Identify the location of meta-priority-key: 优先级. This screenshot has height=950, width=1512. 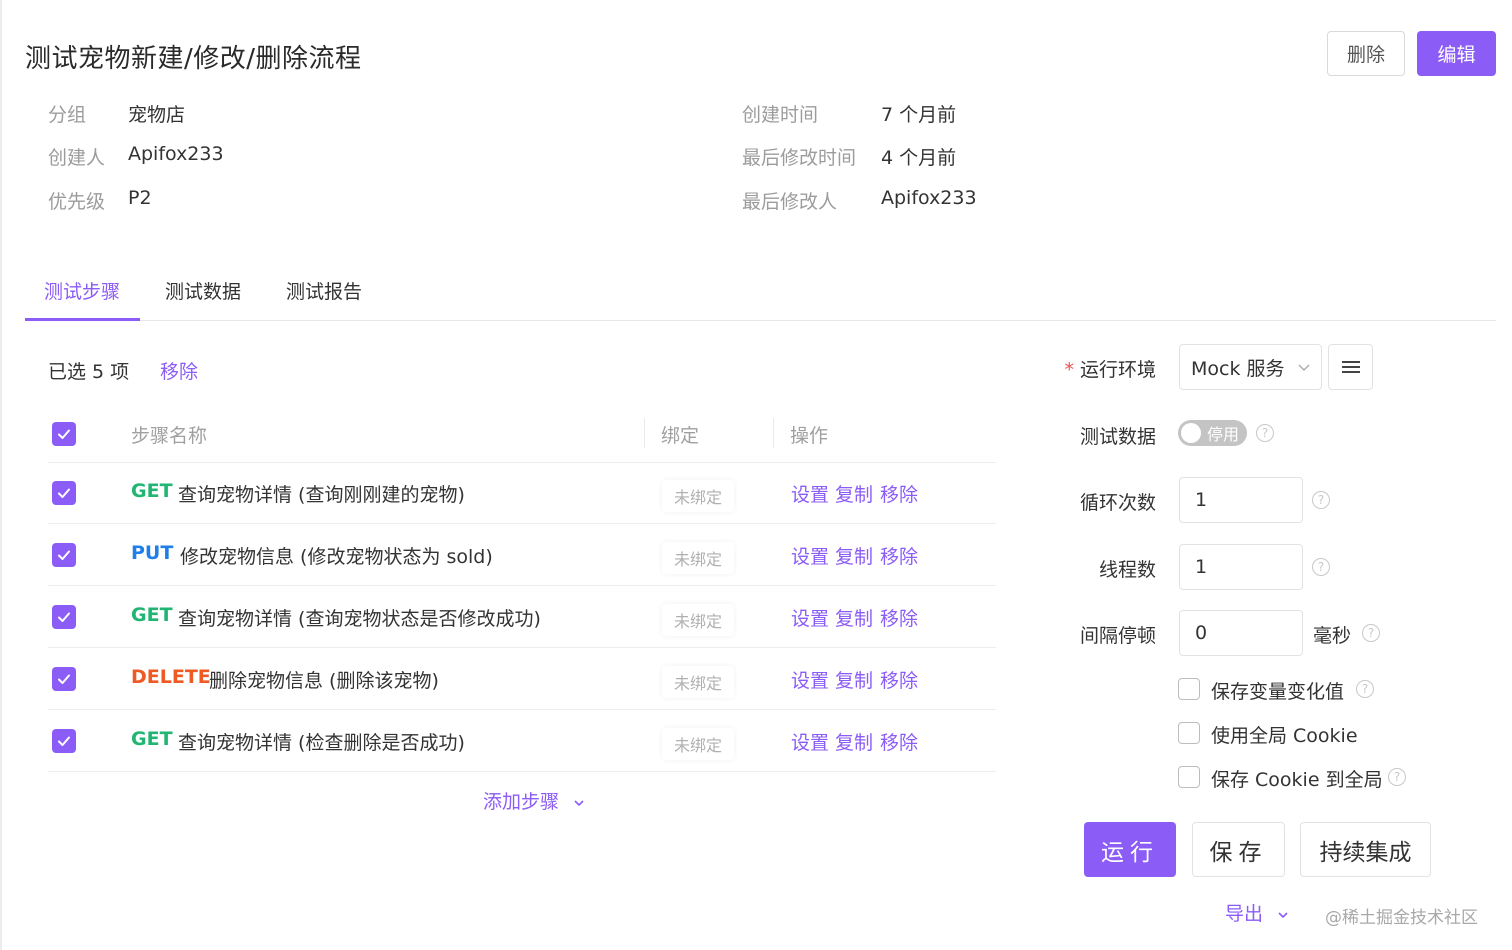
(77, 202).